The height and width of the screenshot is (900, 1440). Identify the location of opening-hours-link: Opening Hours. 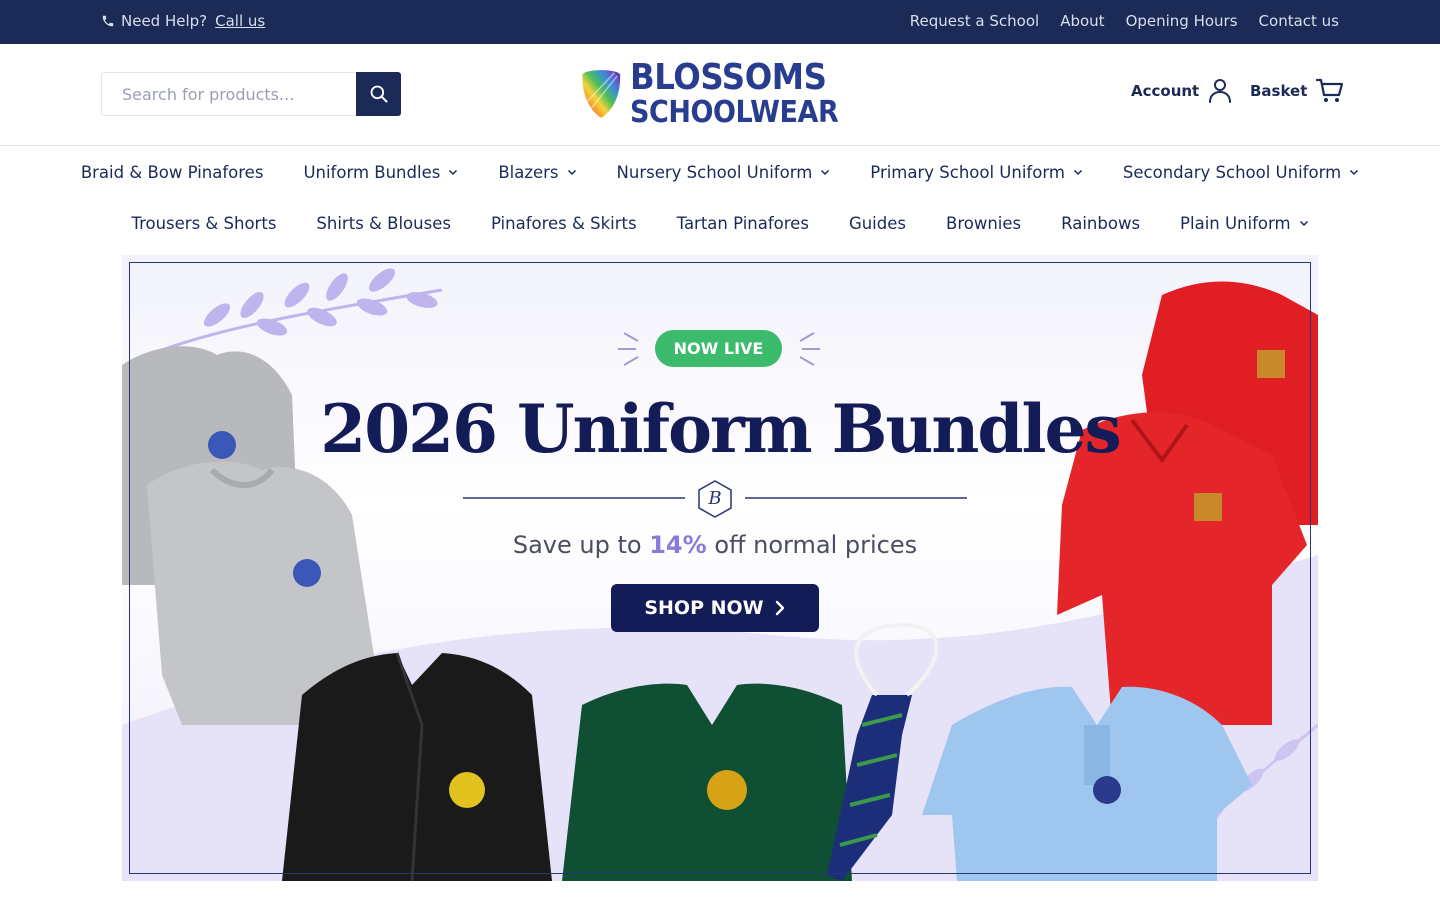
(1182, 21).